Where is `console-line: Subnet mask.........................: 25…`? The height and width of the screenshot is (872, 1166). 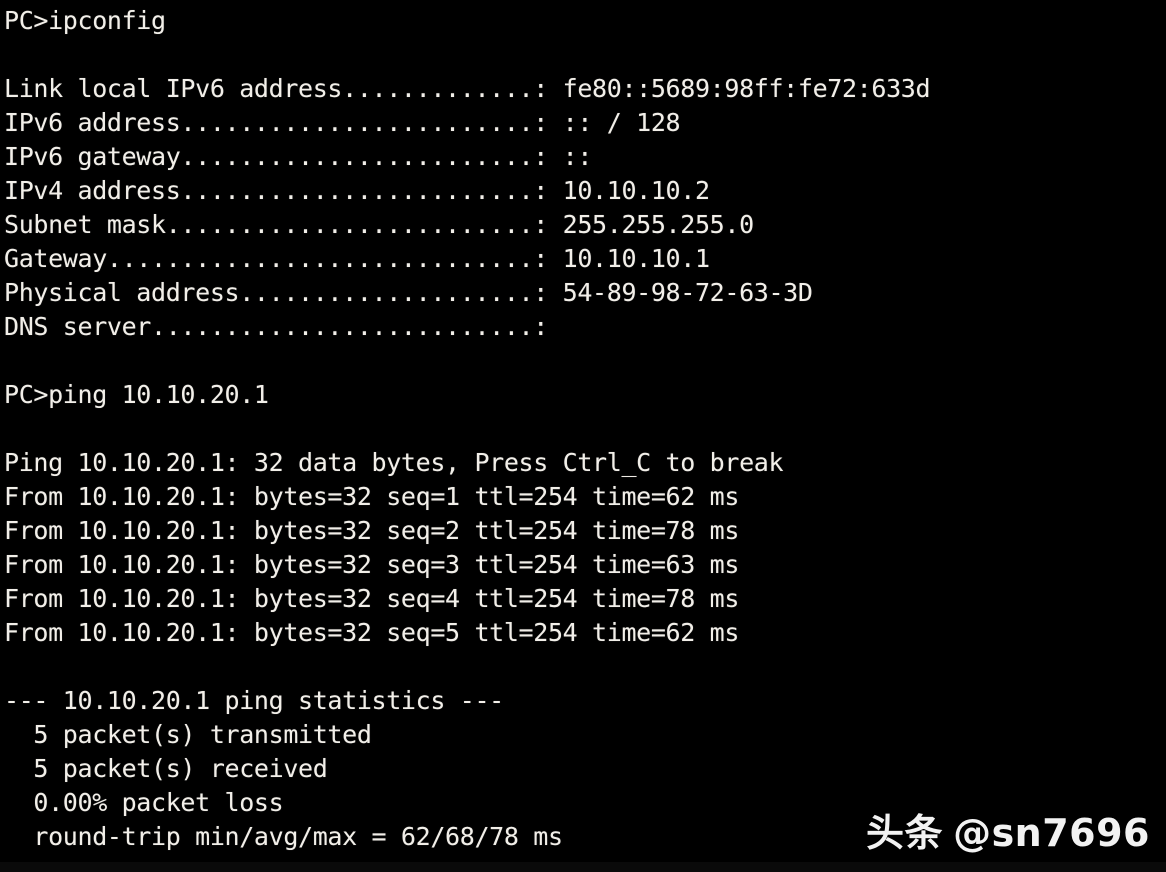
console-line: Subnet mask.........................: 25… is located at coordinates (379, 224).